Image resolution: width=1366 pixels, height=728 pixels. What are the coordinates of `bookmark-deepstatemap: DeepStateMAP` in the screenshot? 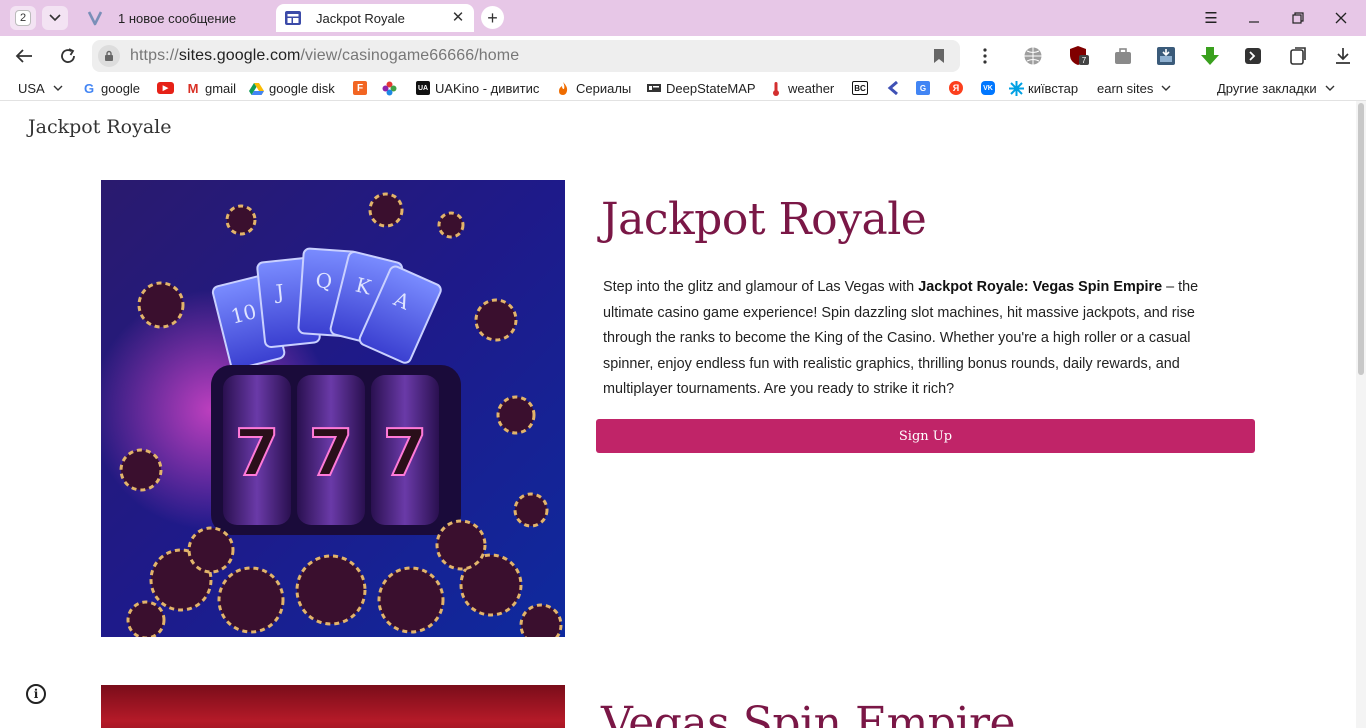 It's located at (701, 88).